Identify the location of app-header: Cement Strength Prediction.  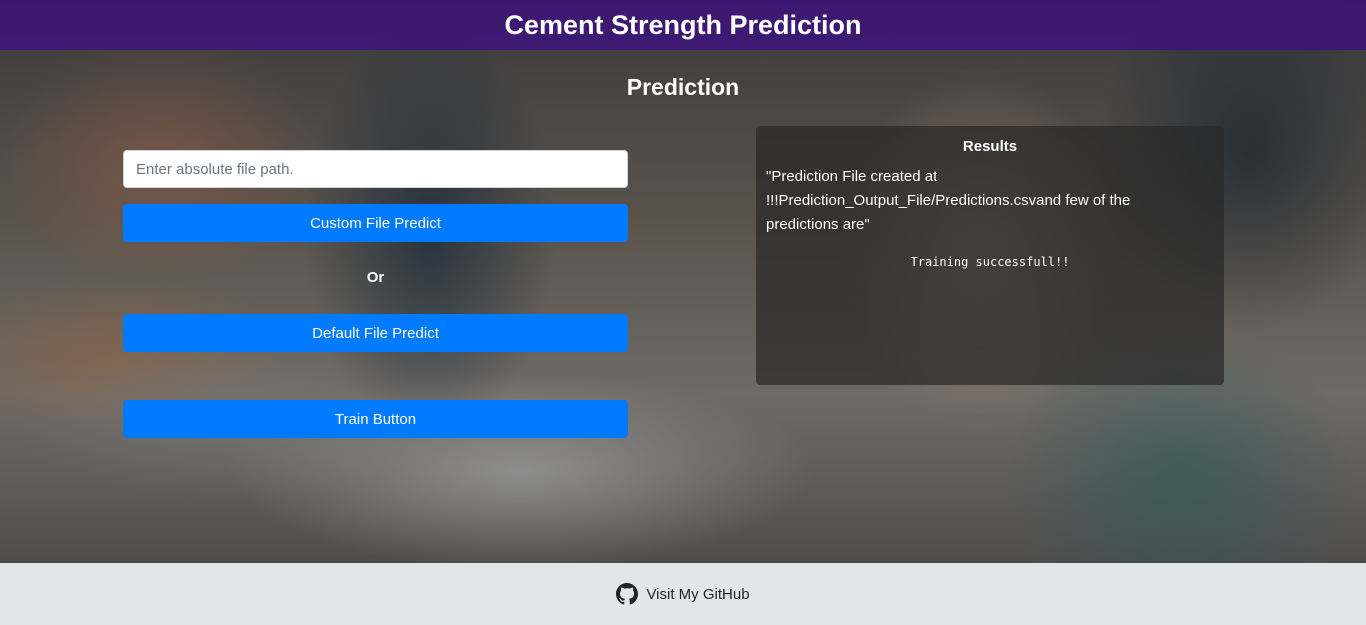
(683, 25).